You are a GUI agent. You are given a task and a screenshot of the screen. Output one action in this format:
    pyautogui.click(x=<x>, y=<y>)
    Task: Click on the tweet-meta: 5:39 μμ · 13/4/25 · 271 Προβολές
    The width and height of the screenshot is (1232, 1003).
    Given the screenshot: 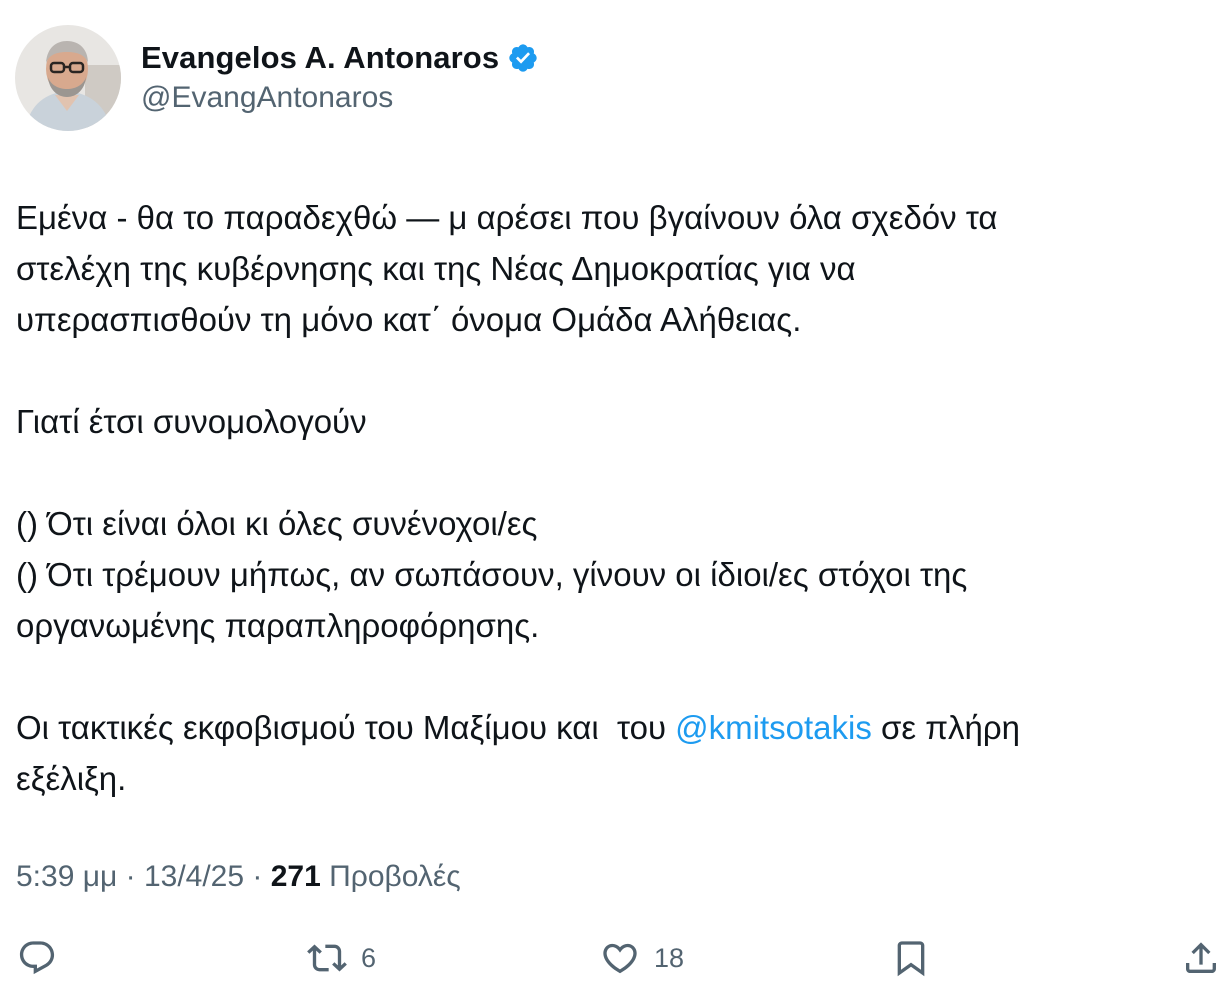 What is the action you would take?
    pyautogui.click(x=238, y=877)
    